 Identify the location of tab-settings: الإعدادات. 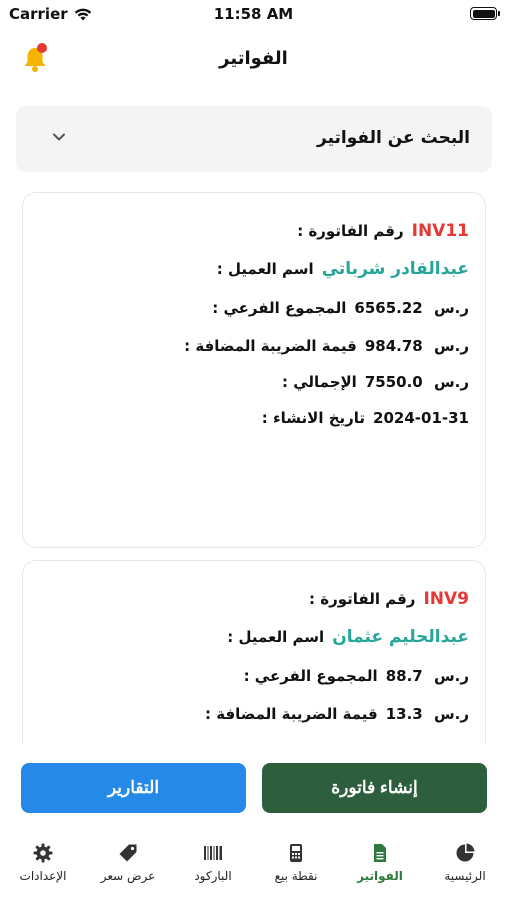
(43, 863).